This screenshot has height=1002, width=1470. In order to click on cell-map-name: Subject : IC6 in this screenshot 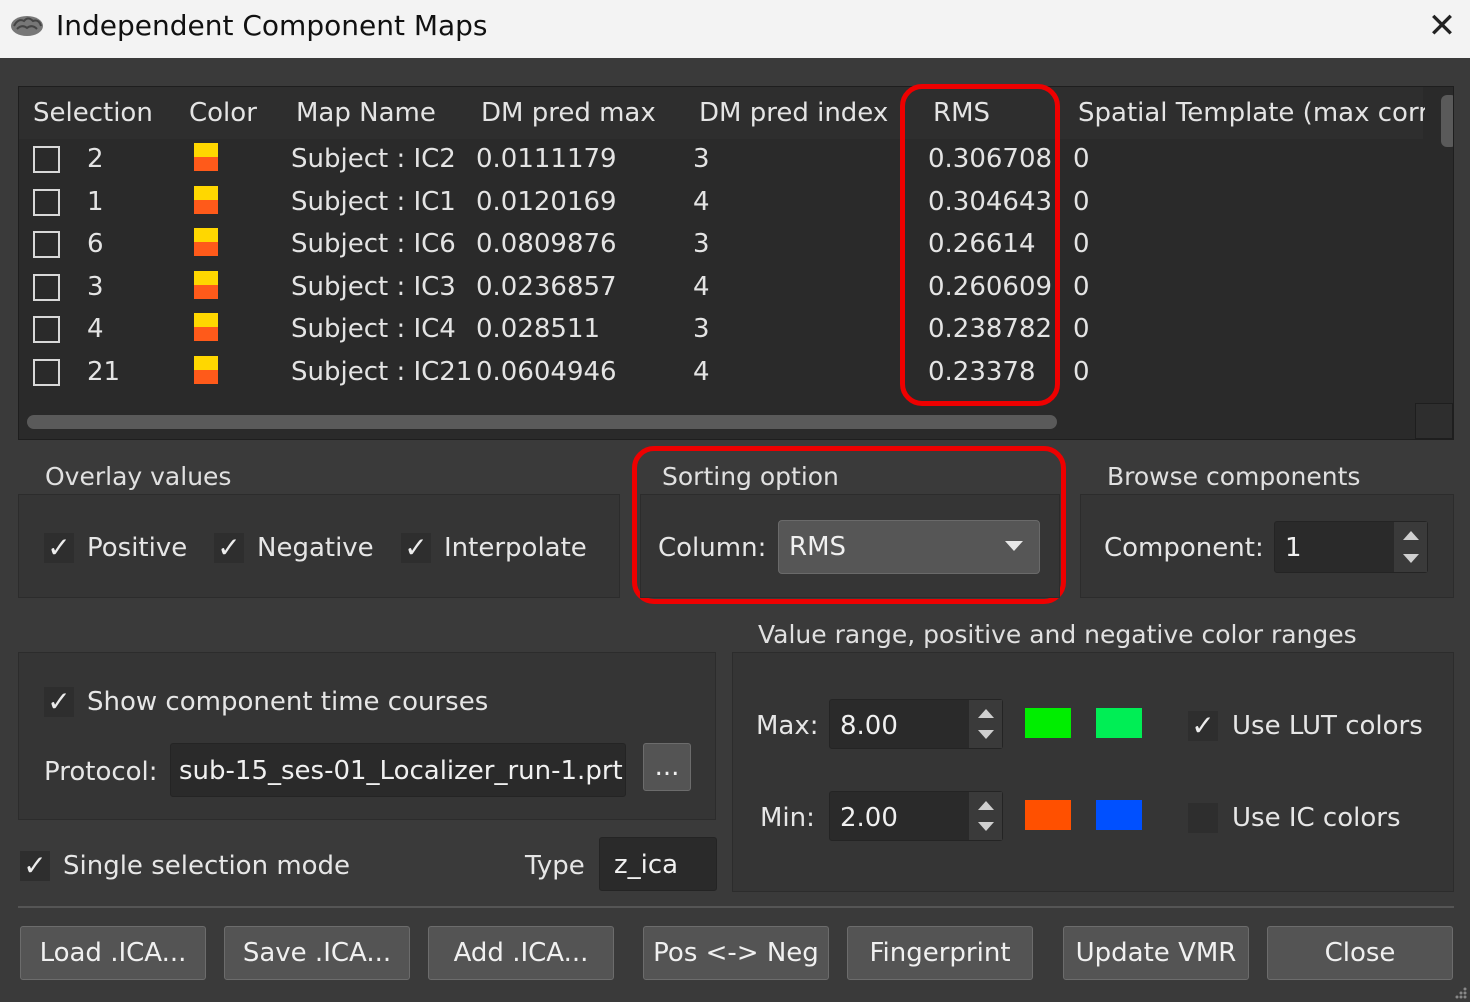, I will do `click(373, 244)`.